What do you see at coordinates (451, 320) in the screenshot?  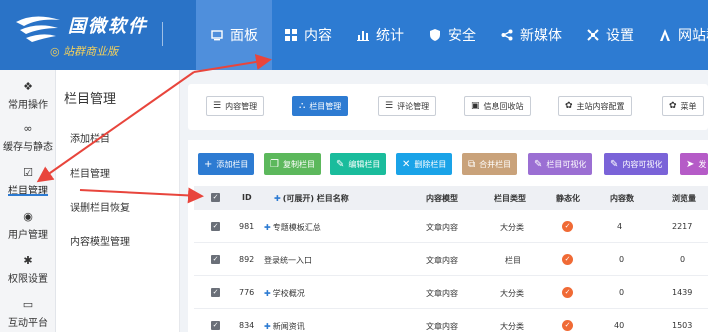 I see `table-row: ✓ 834 ✚ 新闻资讯 文章内容 大分类 ✓ 40 1503` at bounding box center [451, 320].